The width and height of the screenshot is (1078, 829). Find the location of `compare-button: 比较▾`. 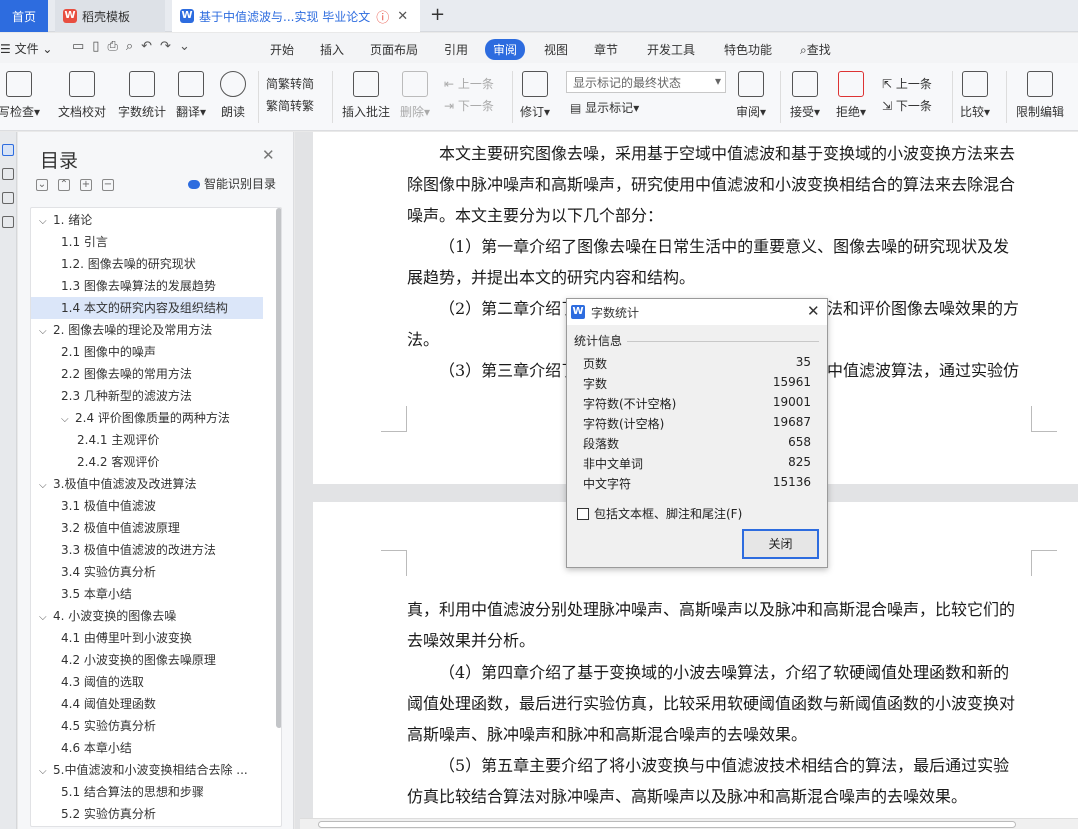

compare-button: 比较▾ is located at coordinates (975, 95).